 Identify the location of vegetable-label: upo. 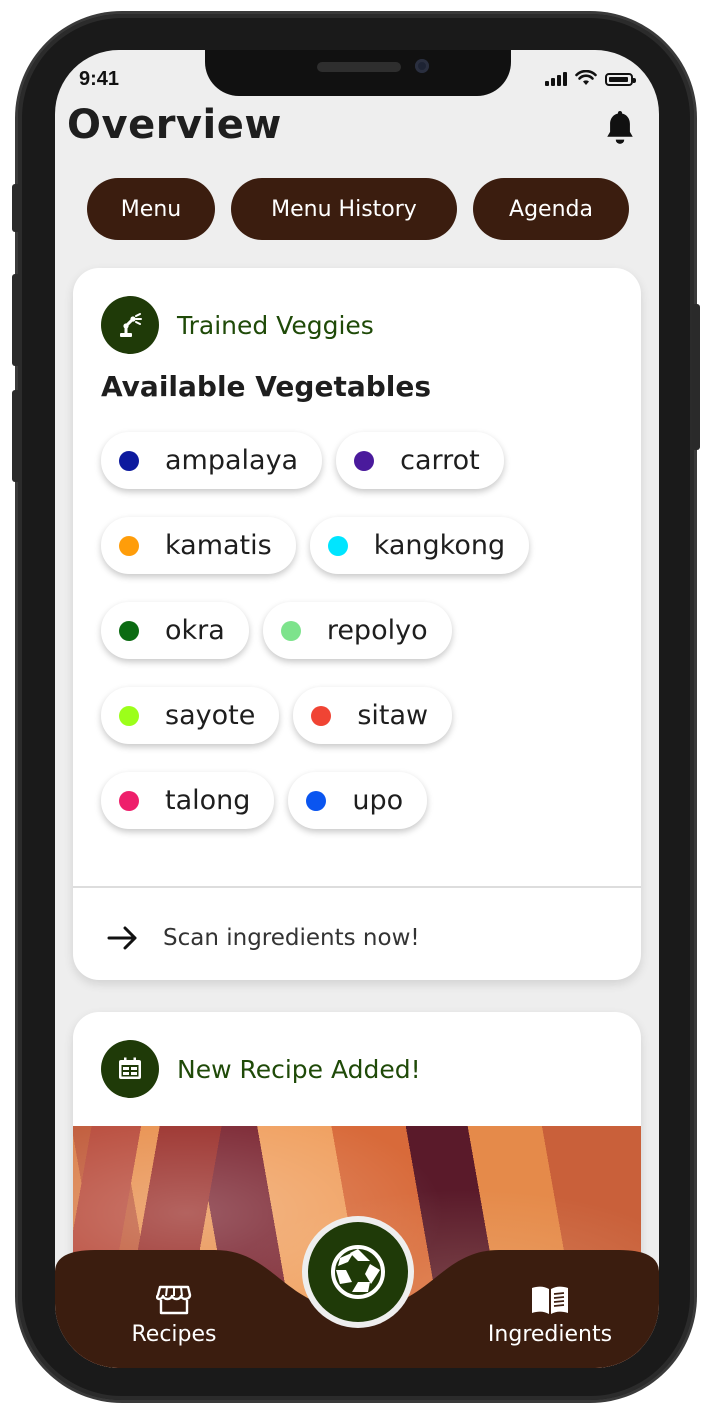
(378, 800).